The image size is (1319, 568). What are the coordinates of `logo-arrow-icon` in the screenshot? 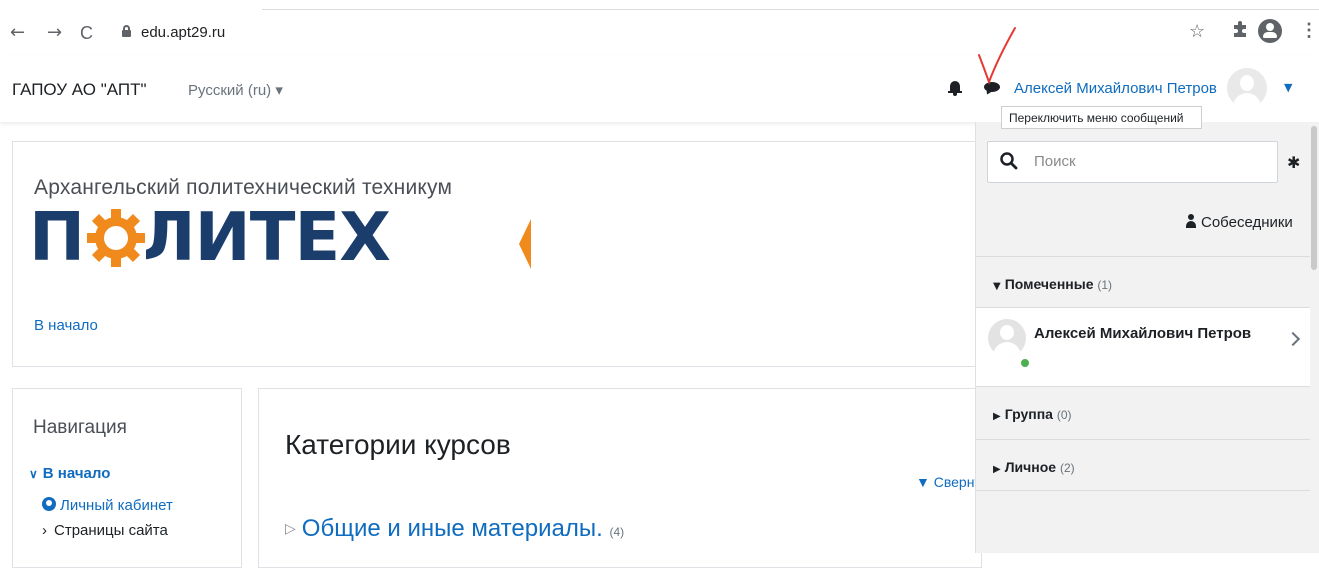 It's located at (525, 244).